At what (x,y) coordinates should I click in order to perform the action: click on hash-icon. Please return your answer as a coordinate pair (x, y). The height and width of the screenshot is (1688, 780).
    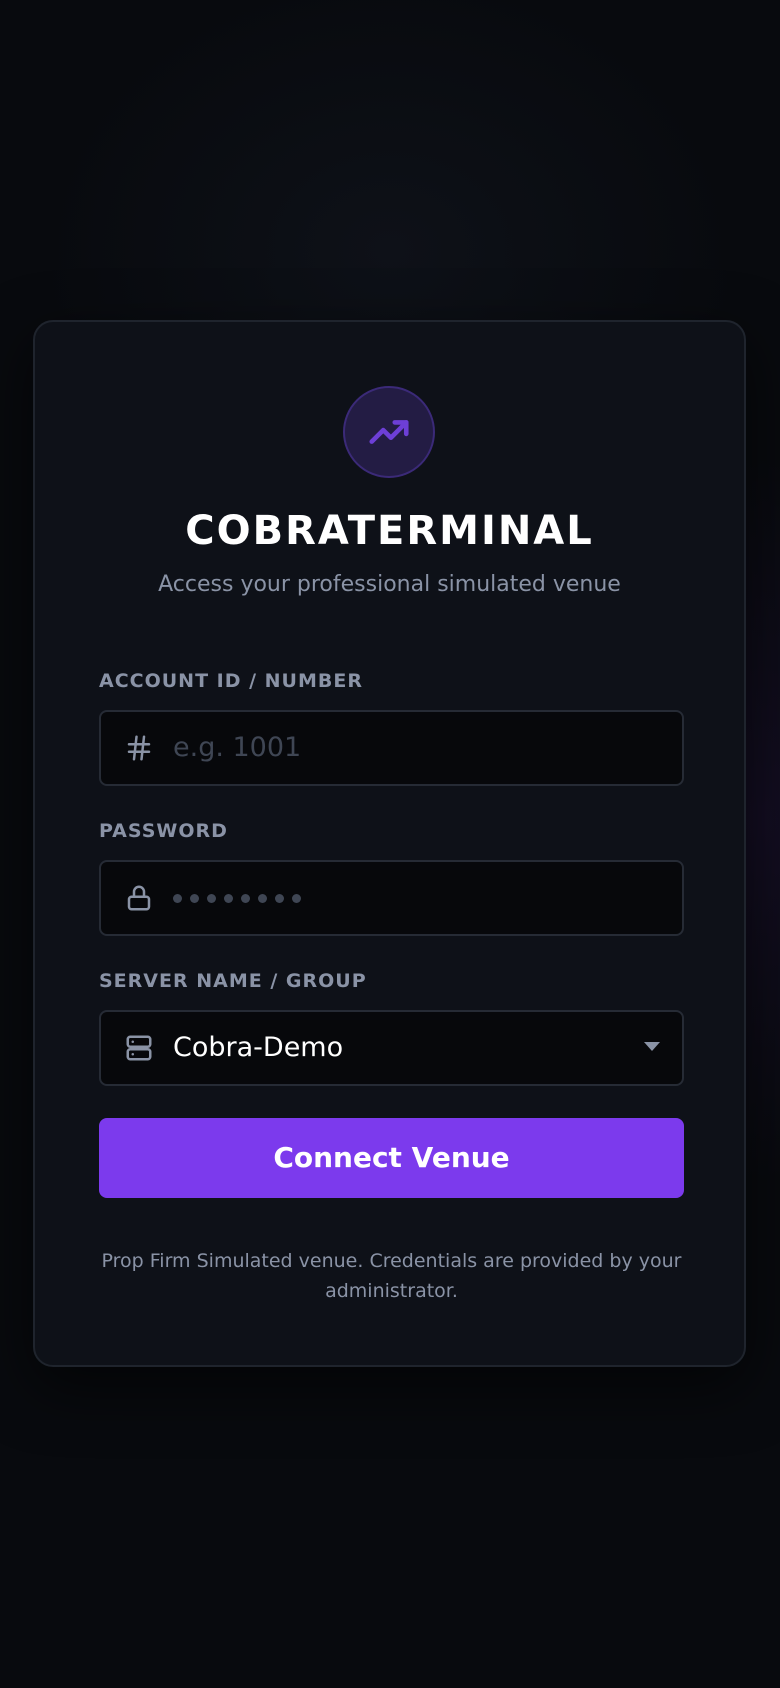
    Looking at the image, I should click on (139, 748).